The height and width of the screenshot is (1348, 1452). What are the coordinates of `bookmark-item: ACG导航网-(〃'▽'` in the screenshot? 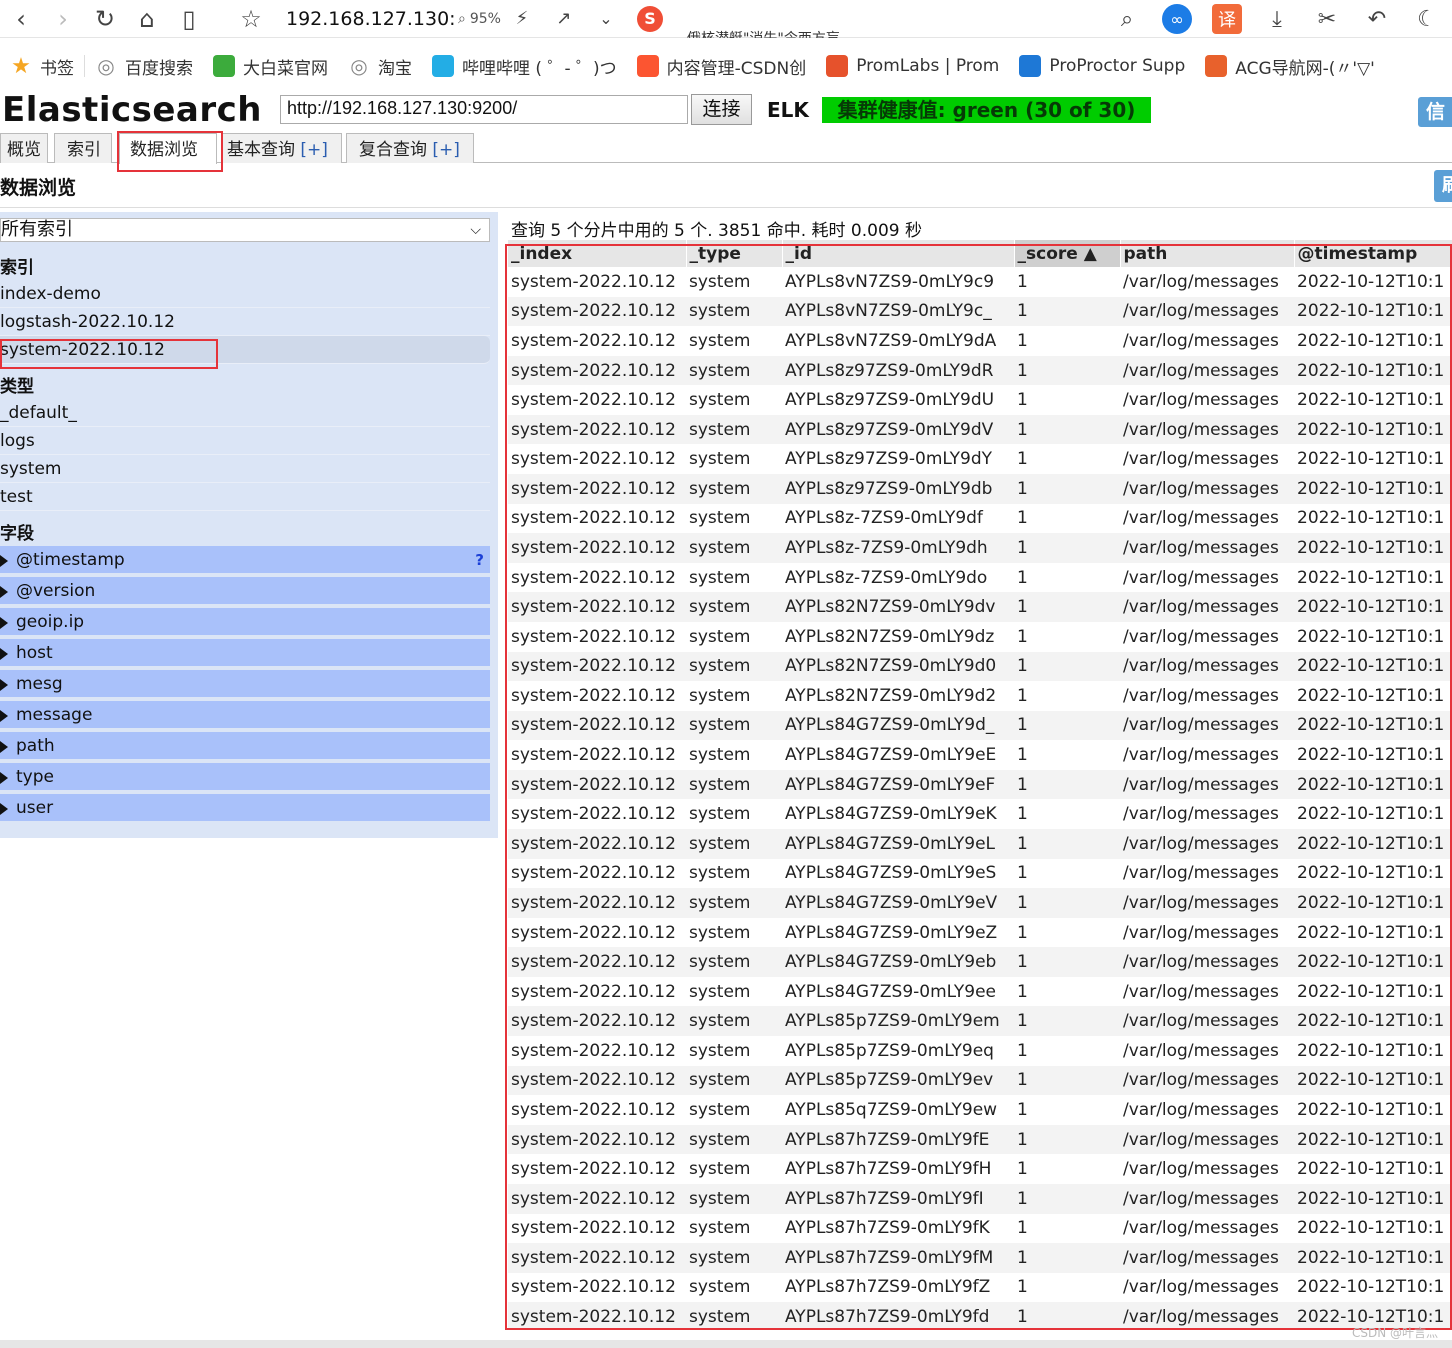 It's located at (1290, 66).